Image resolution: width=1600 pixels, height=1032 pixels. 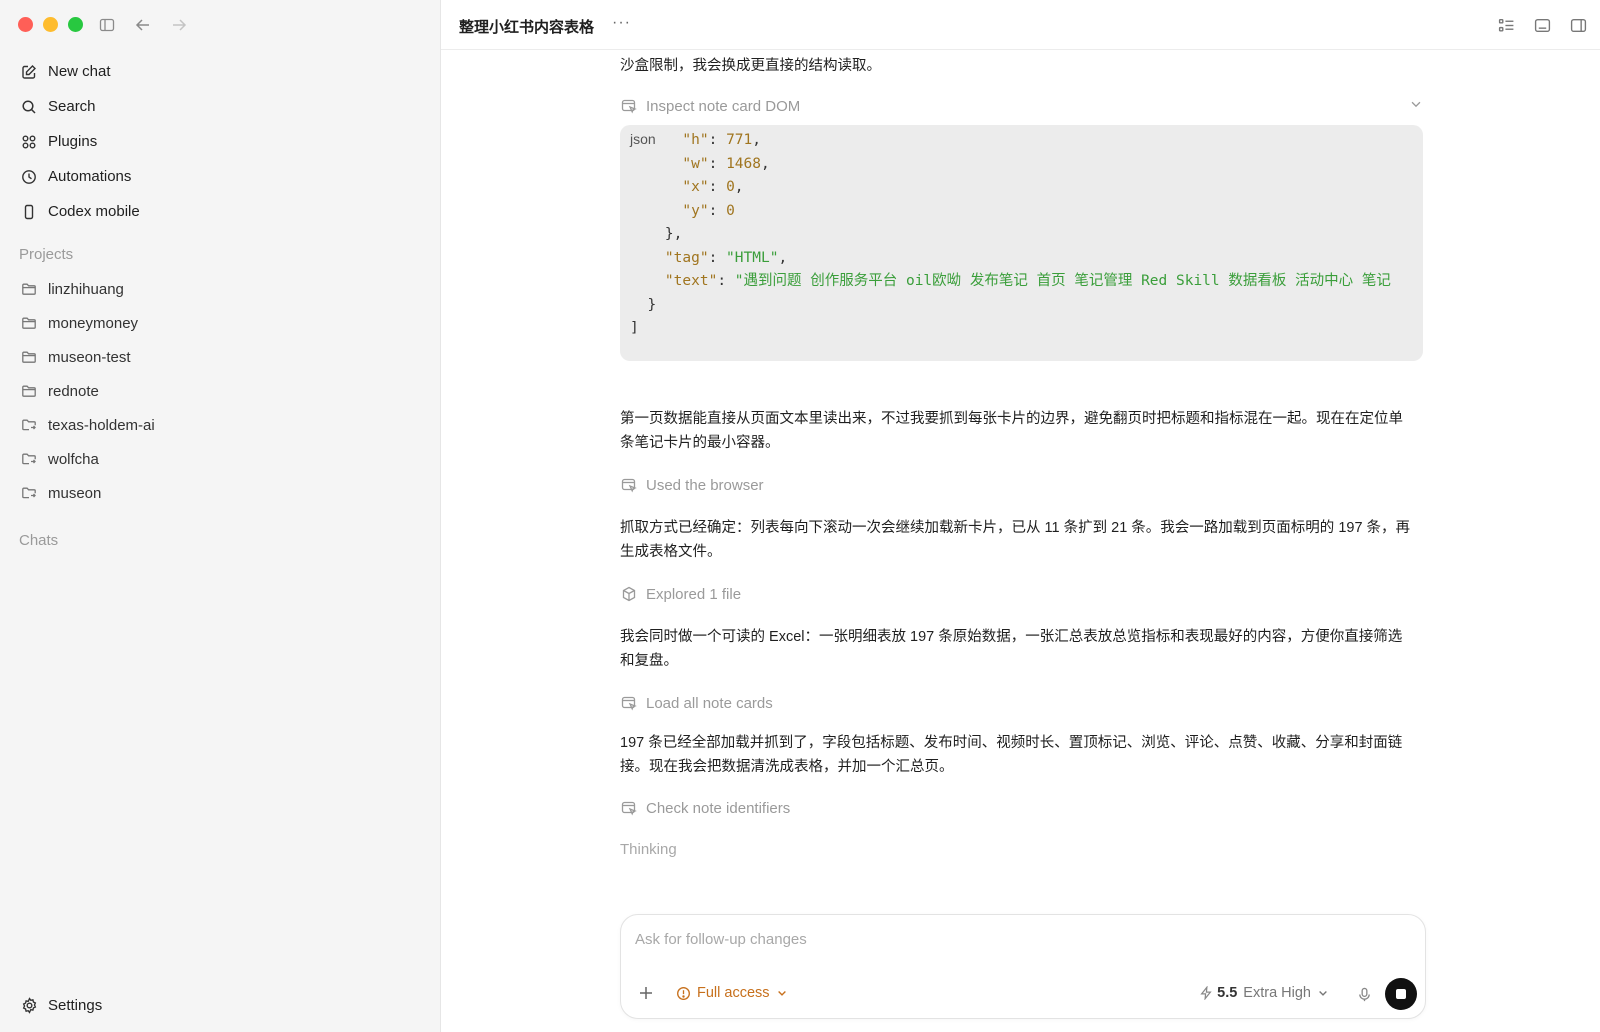 I want to click on chats-heading: Chats, so click(x=39, y=540).